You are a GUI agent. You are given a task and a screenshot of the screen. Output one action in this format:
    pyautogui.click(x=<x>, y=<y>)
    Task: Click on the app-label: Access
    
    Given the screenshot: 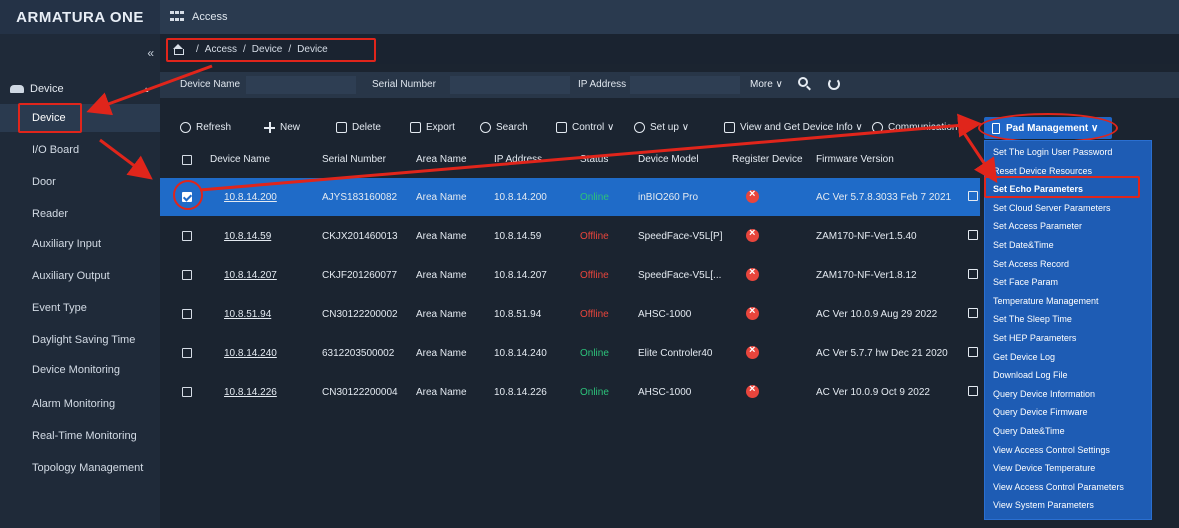 What is the action you would take?
    pyautogui.click(x=209, y=17)
    